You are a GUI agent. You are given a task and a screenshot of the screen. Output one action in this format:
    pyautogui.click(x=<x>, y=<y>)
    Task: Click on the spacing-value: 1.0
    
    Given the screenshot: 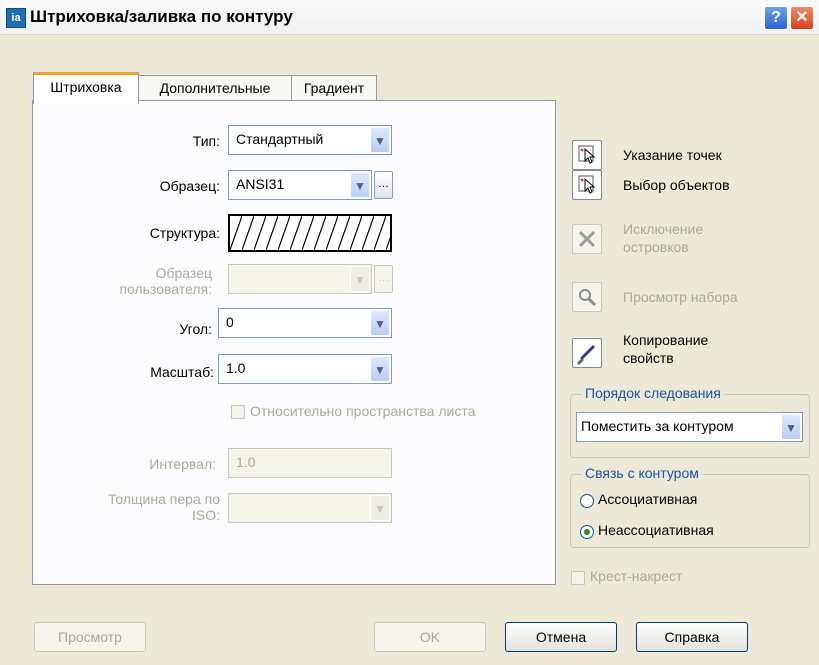 What is the action you would take?
    pyautogui.click(x=246, y=462)
    